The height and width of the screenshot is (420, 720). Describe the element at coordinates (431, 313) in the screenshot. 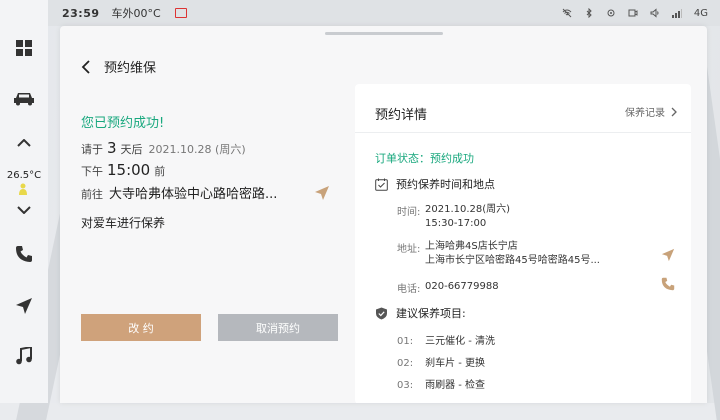

I see `maintenance-items-heading: 建议保养项目:` at that location.